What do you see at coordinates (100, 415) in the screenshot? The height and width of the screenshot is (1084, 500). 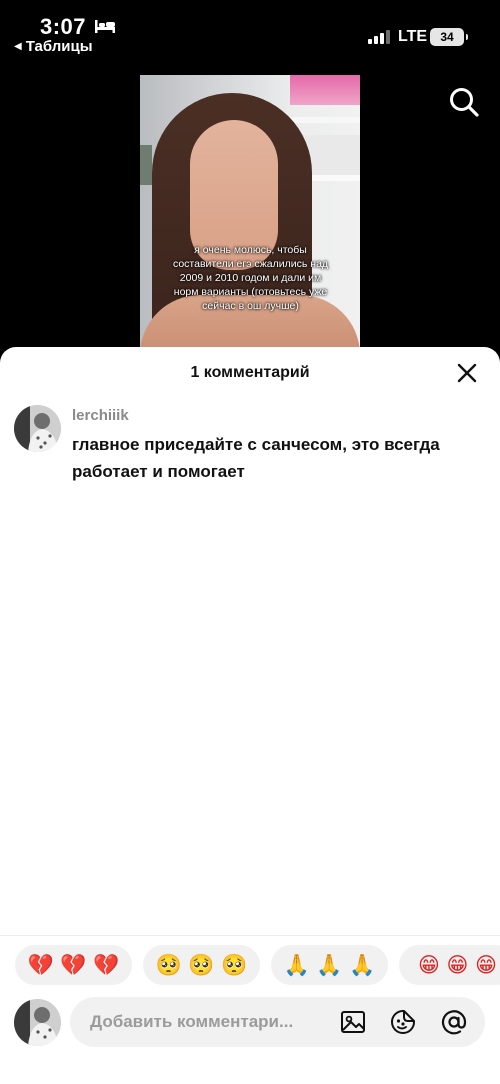 I see `comment-username: lerchiiik` at bounding box center [100, 415].